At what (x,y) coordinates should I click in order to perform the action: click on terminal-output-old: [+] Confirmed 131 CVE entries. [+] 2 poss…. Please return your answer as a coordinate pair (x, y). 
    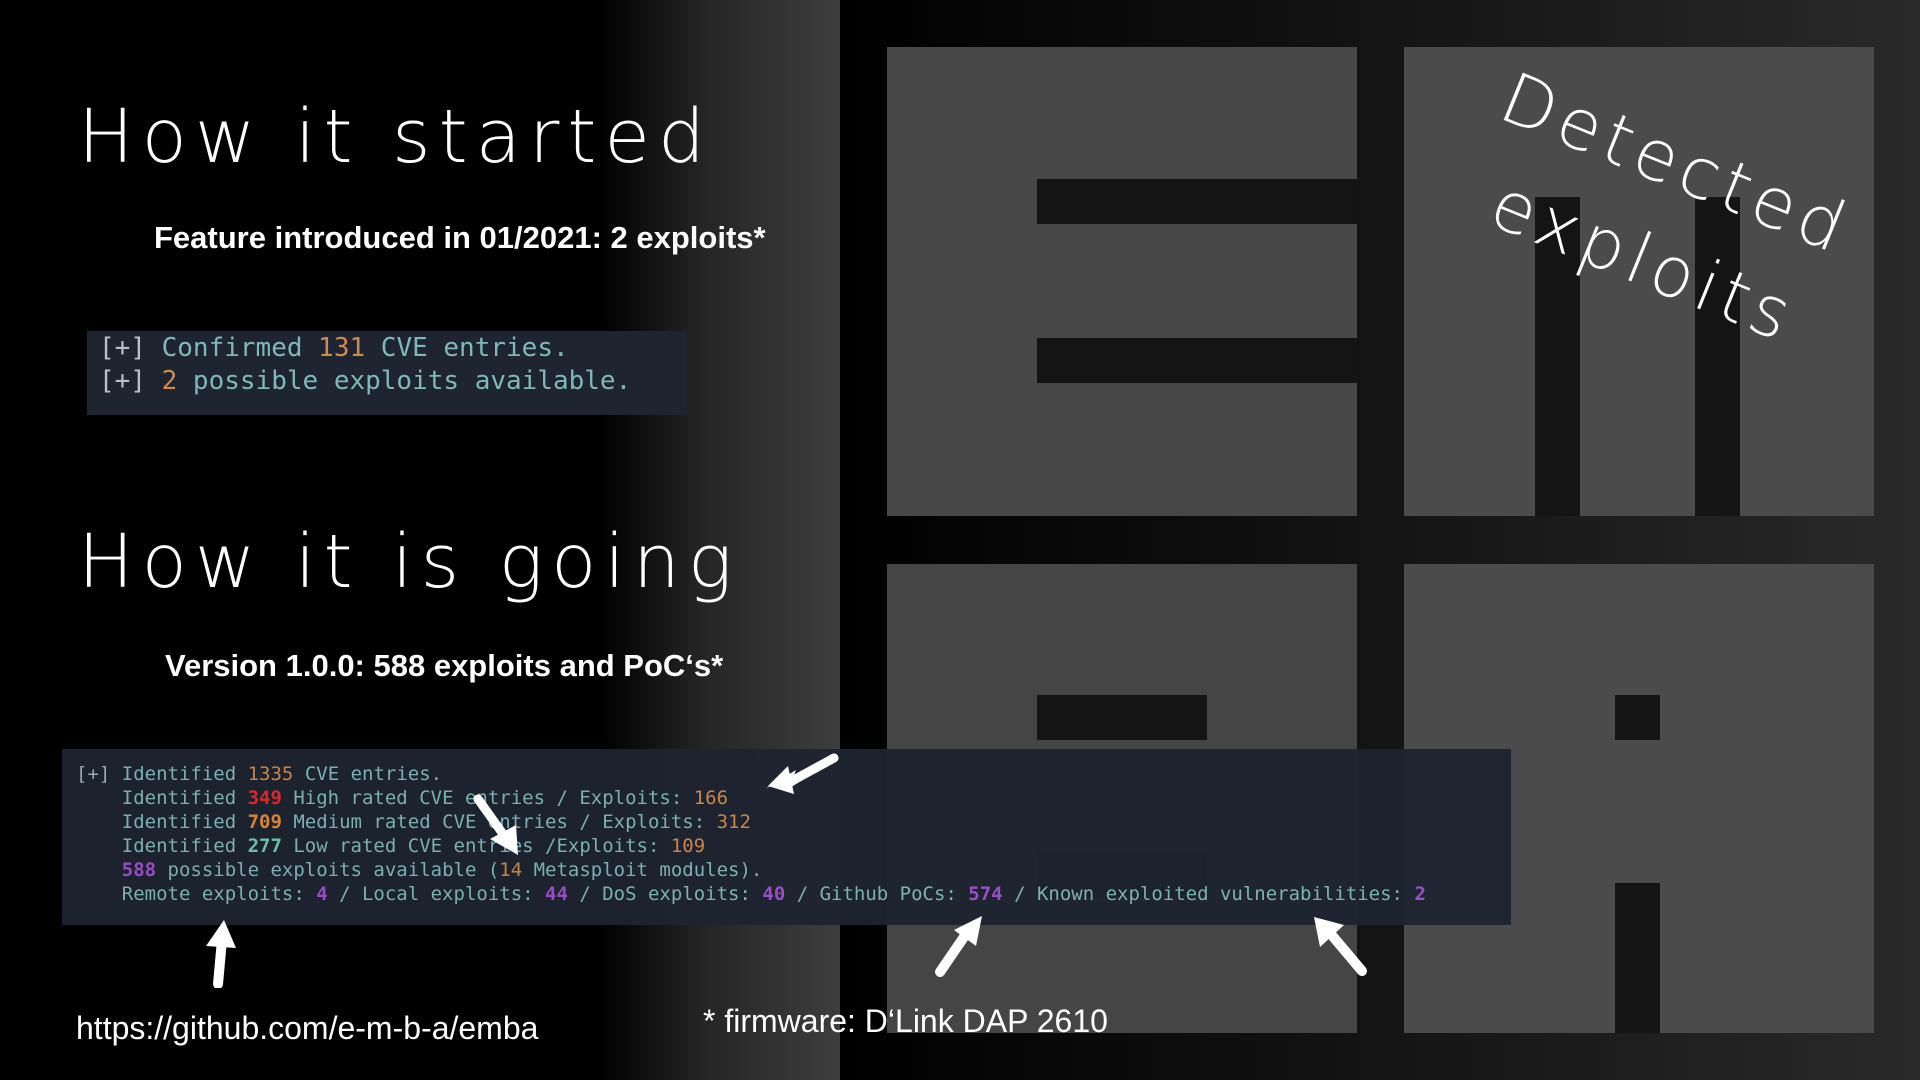
    Looking at the image, I should click on (387, 373).